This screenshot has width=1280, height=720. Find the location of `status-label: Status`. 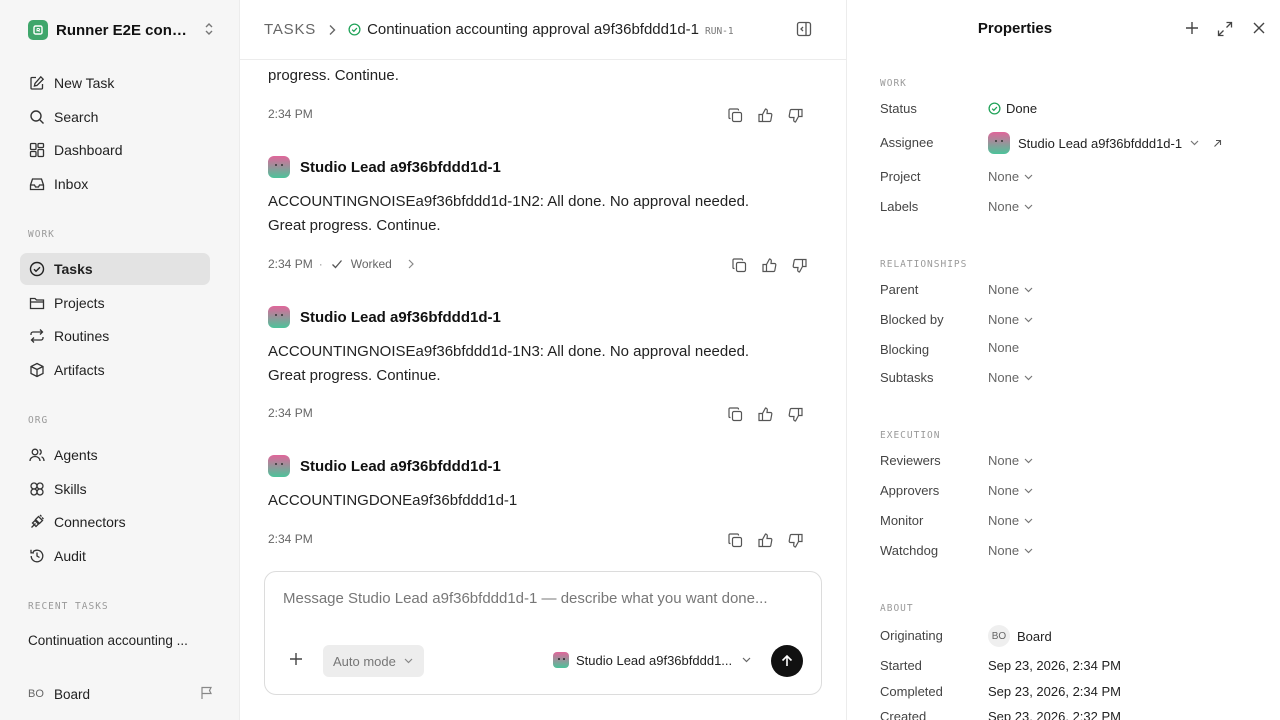

status-label: Status is located at coordinates (898, 108).